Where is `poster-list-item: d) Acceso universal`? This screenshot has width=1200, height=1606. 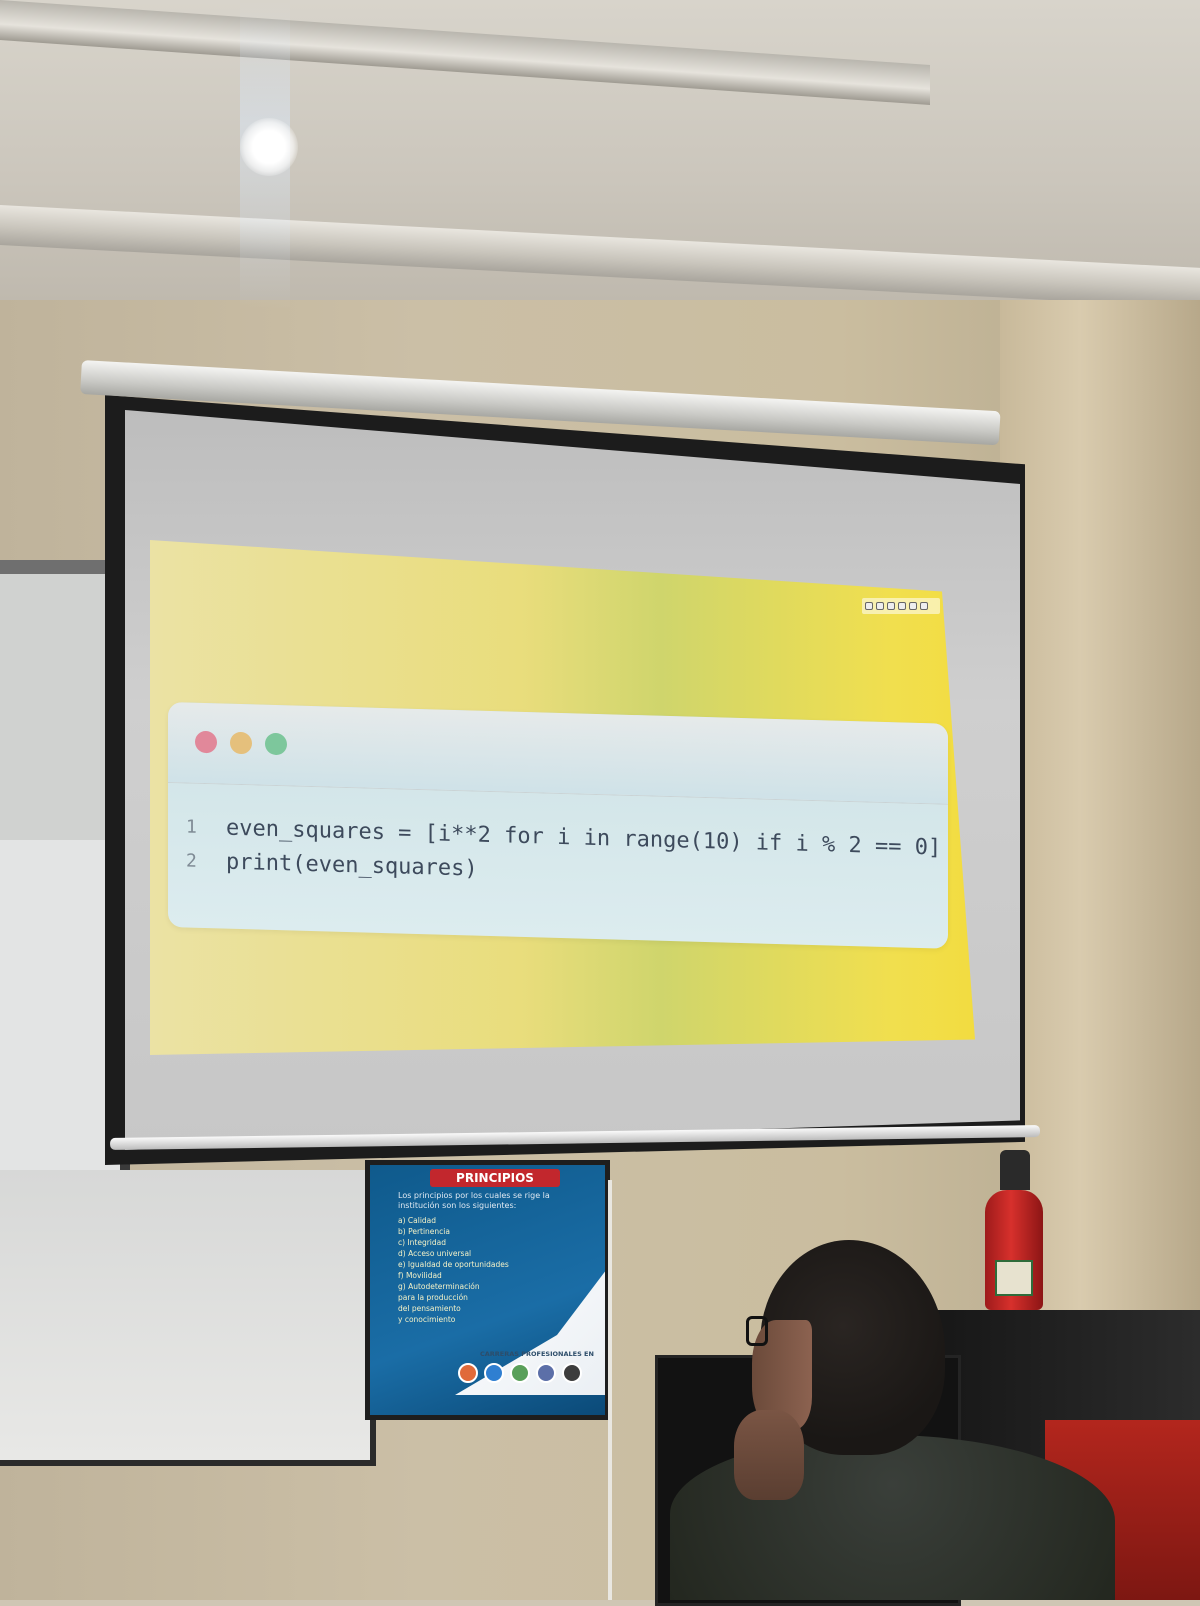
poster-list-item: d) Acceso universal is located at coordinates (435, 1253).